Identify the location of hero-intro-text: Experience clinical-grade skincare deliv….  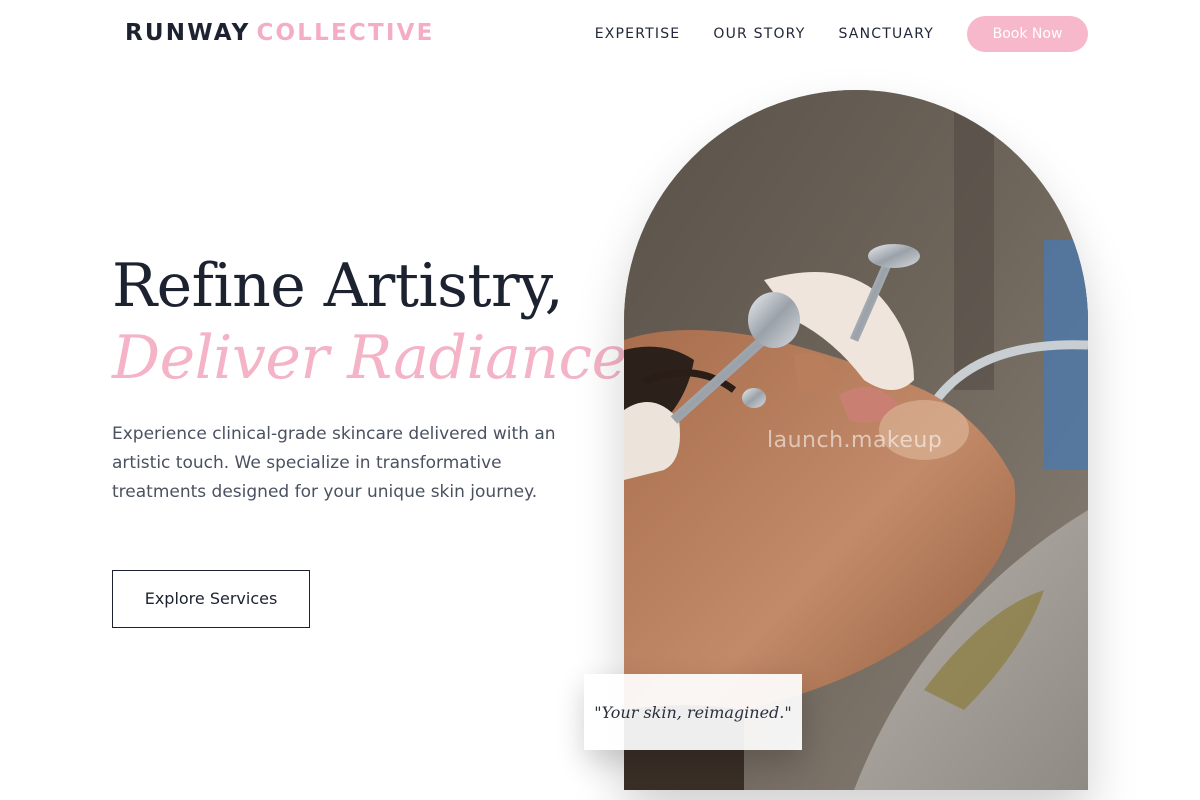
(334, 463).